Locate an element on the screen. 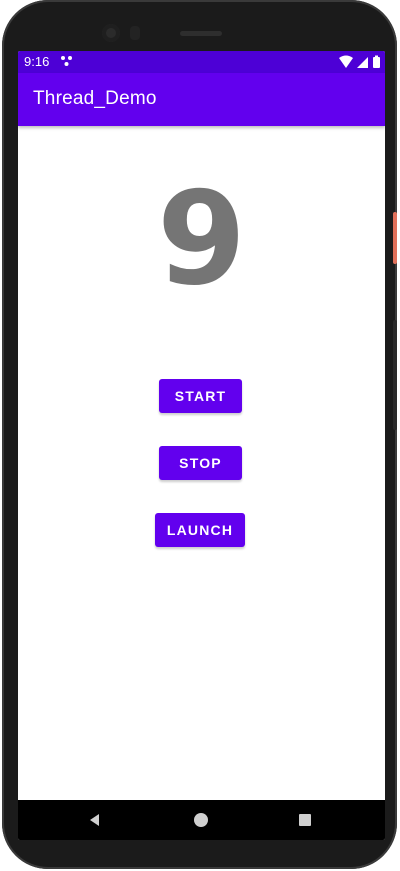 This screenshot has width=400, height=871. notification-dots-icon is located at coordinates (66, 61).